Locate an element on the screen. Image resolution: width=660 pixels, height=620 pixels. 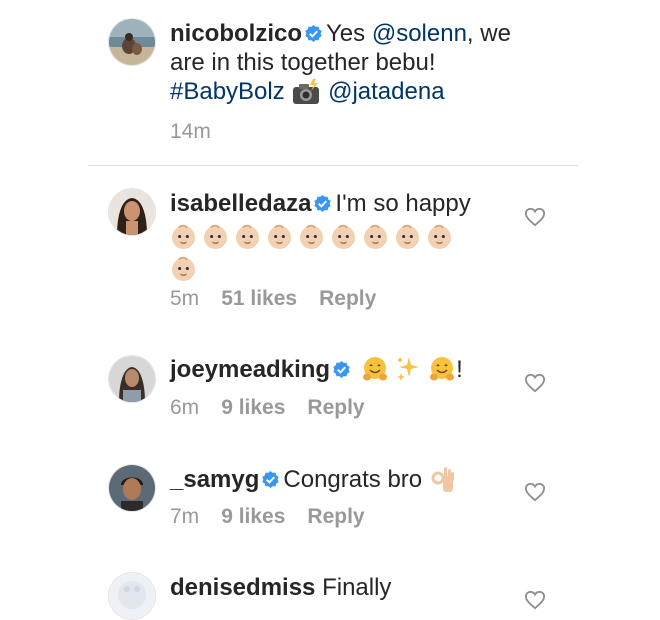
timestamp: 14m is located at coordinates (190, 131).